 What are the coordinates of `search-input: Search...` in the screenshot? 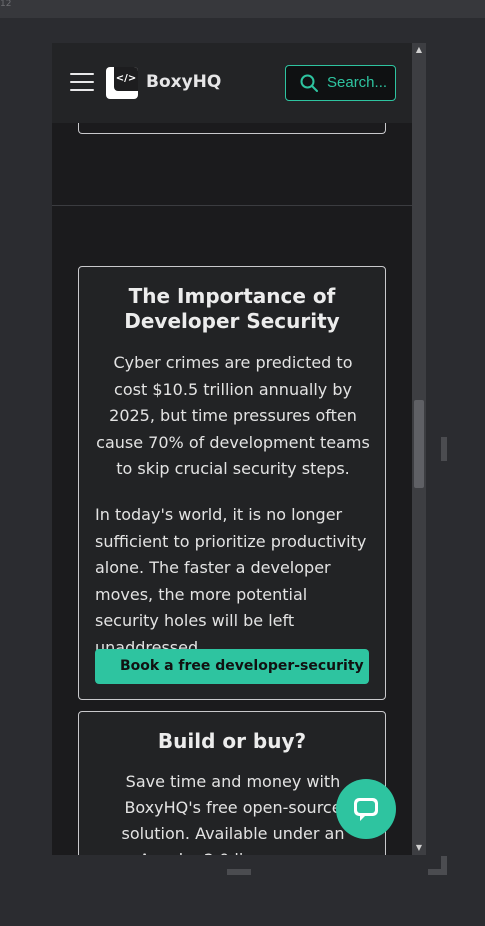 It's located at (340, 83).